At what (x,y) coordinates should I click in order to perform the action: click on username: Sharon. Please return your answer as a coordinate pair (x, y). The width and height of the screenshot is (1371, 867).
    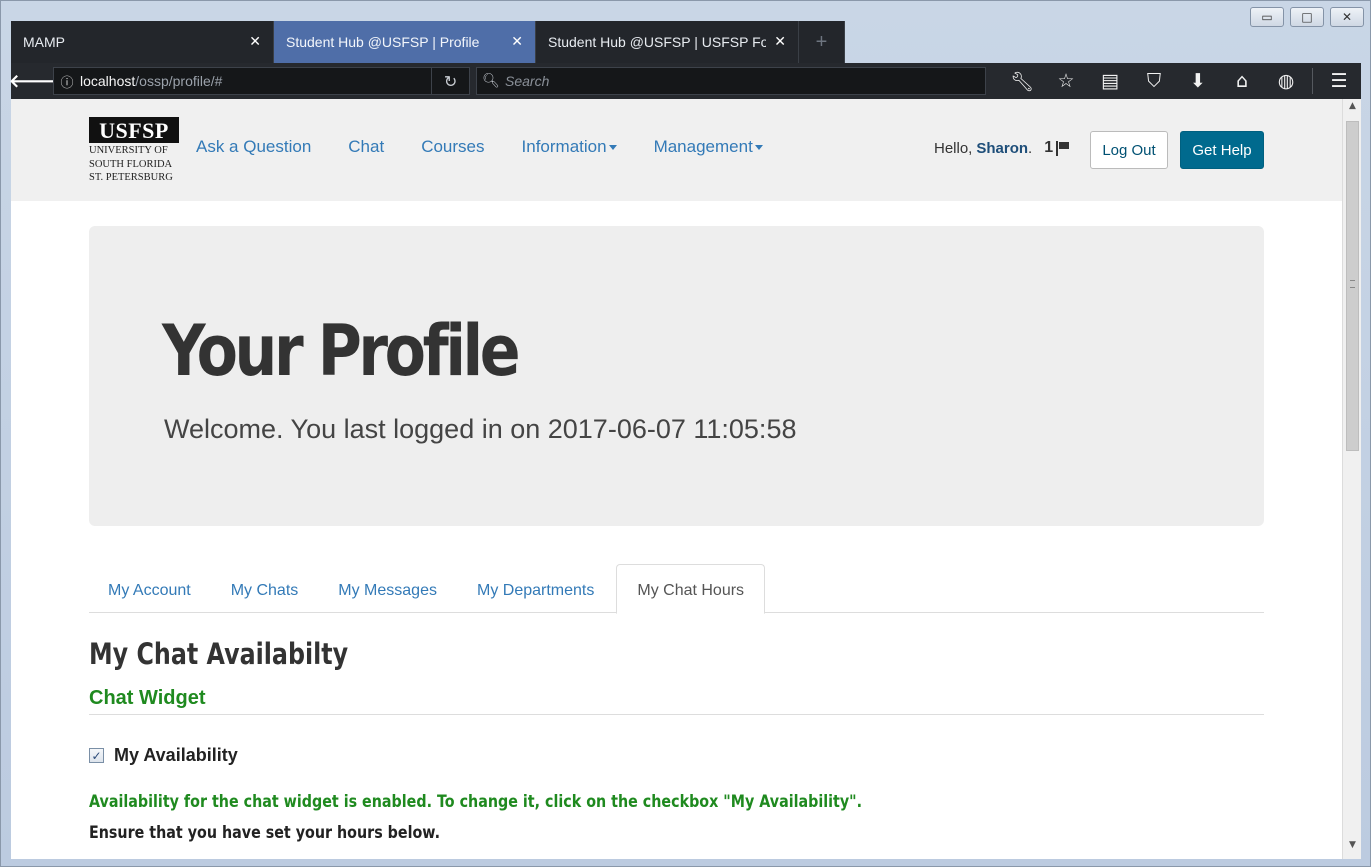
    Looking at the image, I should click on (1002, 148).